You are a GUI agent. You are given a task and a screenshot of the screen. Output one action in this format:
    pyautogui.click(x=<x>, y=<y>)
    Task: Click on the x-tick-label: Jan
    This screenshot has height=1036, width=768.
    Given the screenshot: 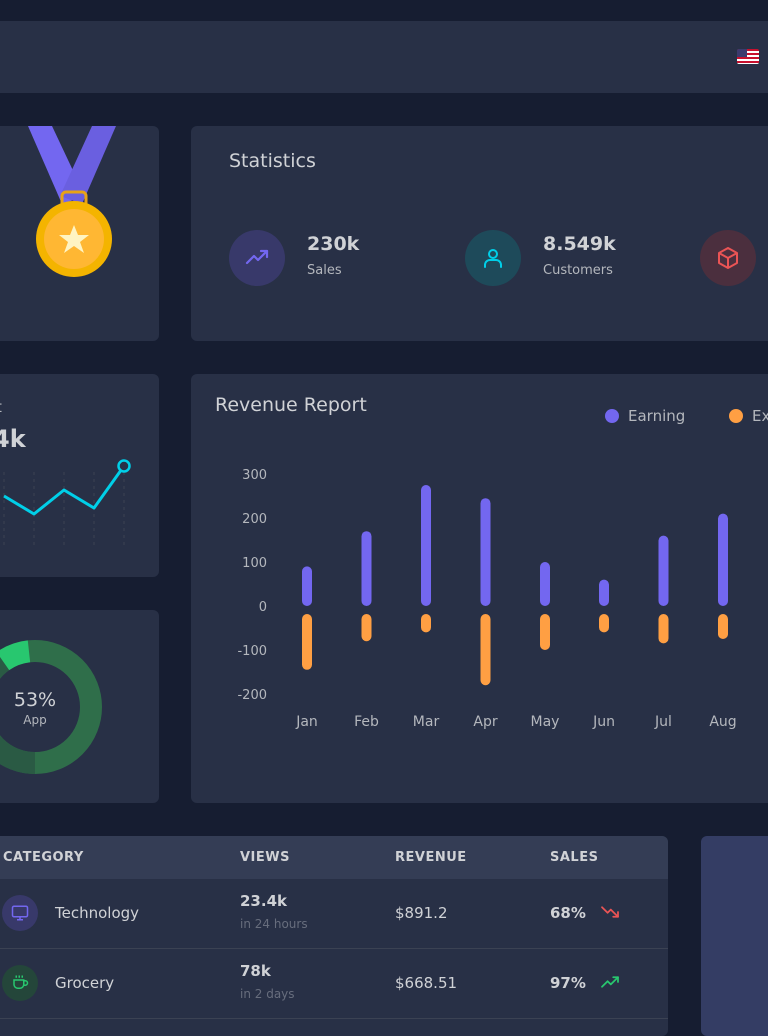 What is the action you would take?
    pyautogui.click(x=306, y=722)
    